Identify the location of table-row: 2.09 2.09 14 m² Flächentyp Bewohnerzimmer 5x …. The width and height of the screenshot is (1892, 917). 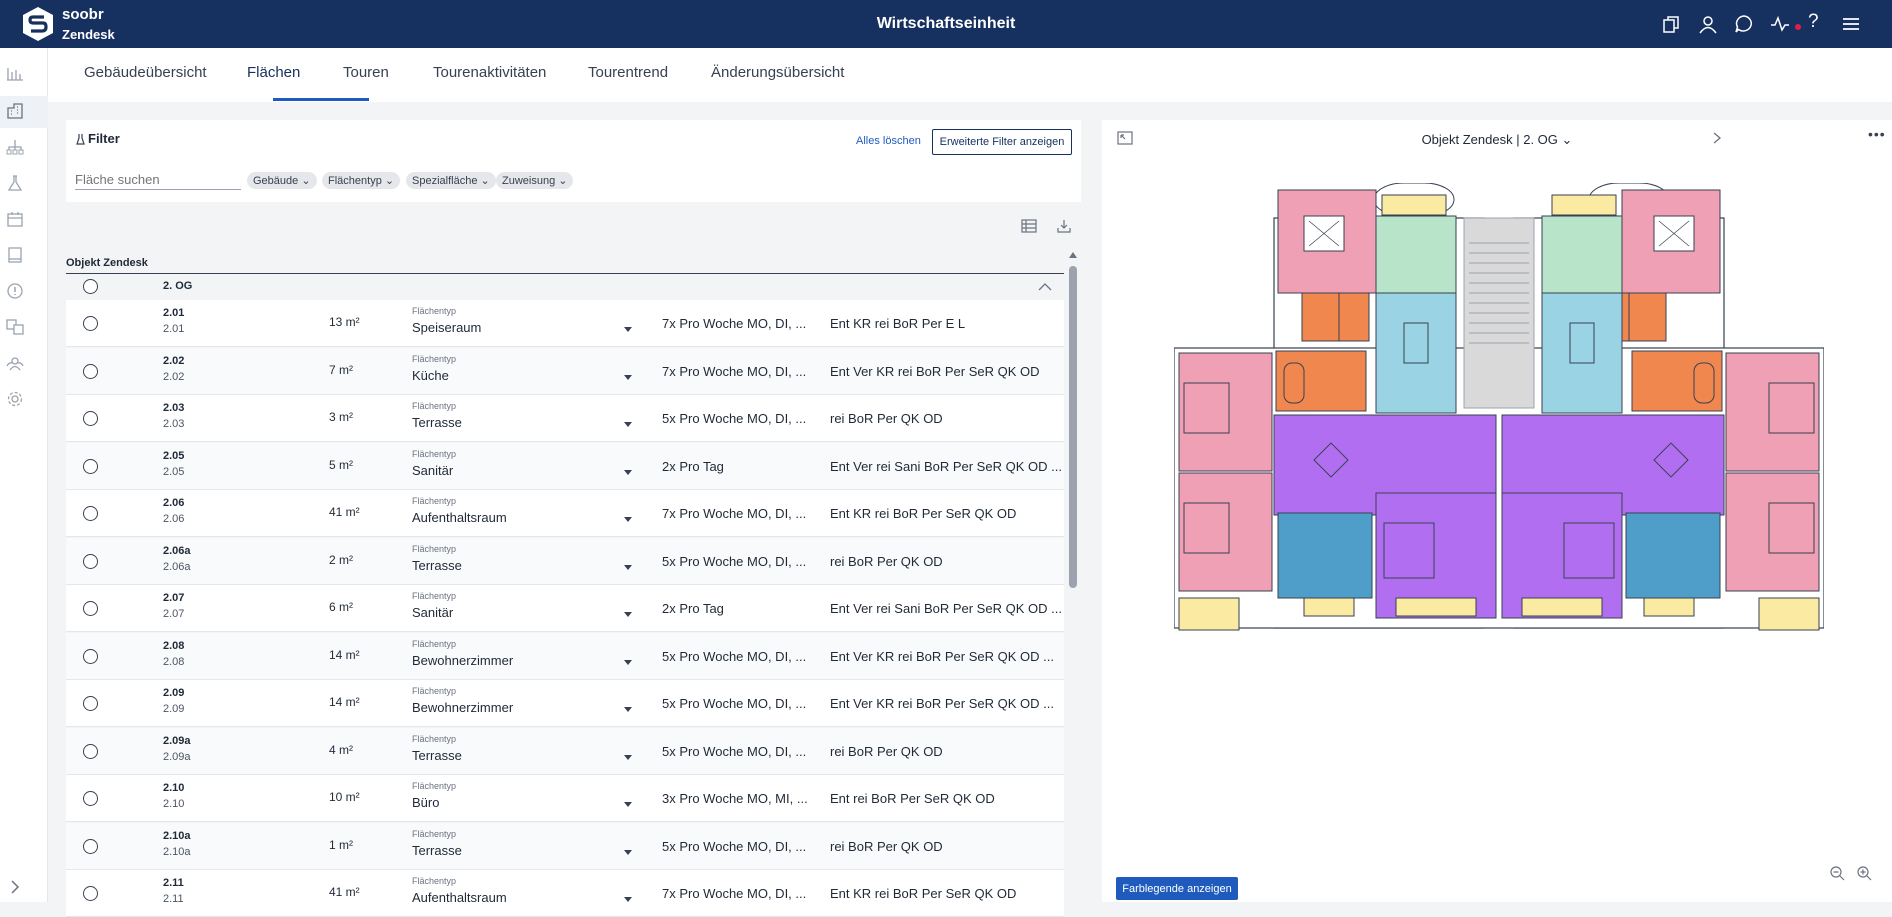
(565, 703).